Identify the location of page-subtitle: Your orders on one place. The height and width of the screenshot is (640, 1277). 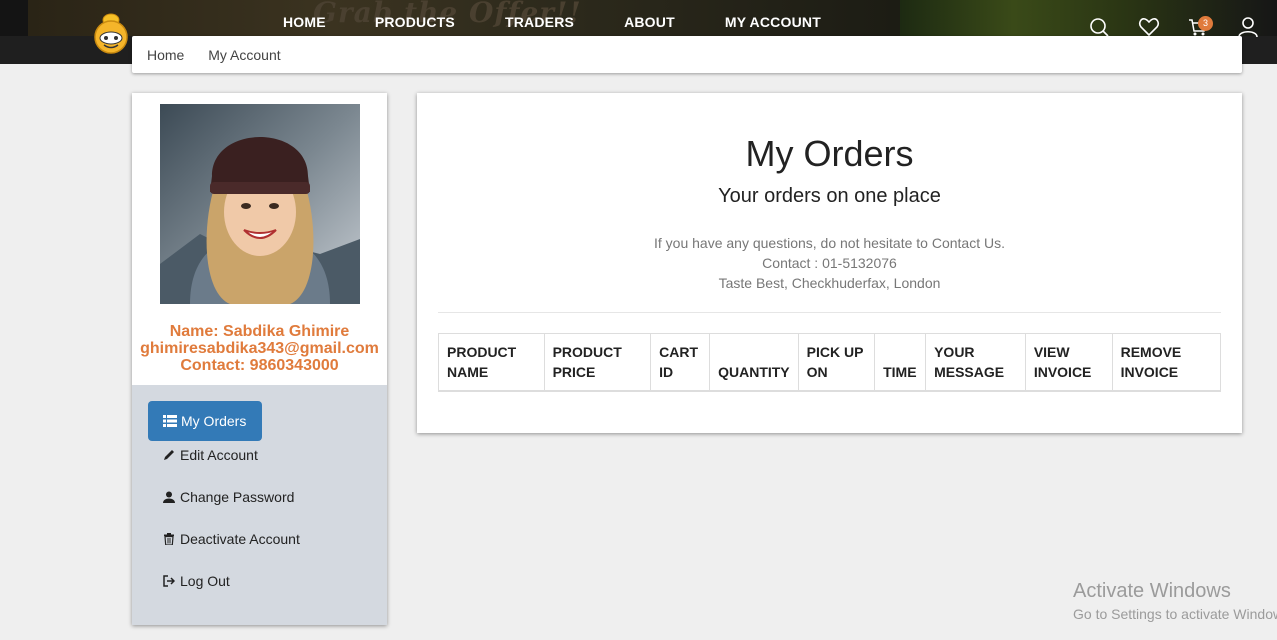
(829, 196).